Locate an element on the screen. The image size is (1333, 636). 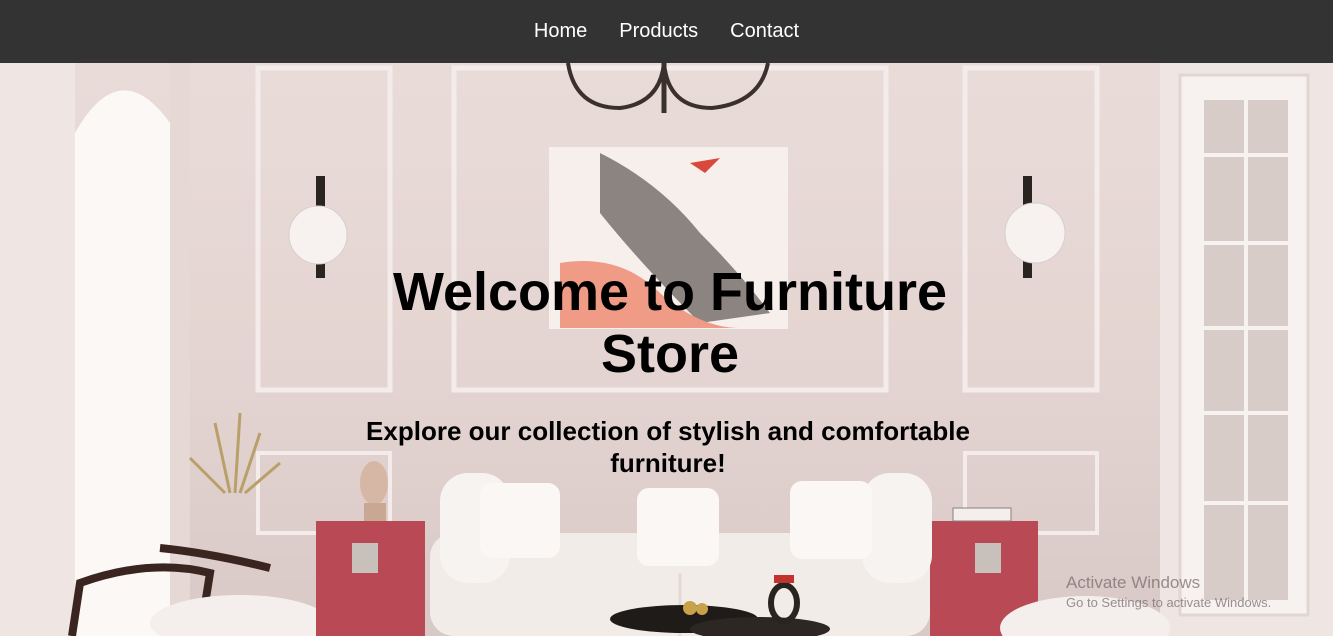
watermark-title: Activate Windows is located at coordinates (1133, 582).